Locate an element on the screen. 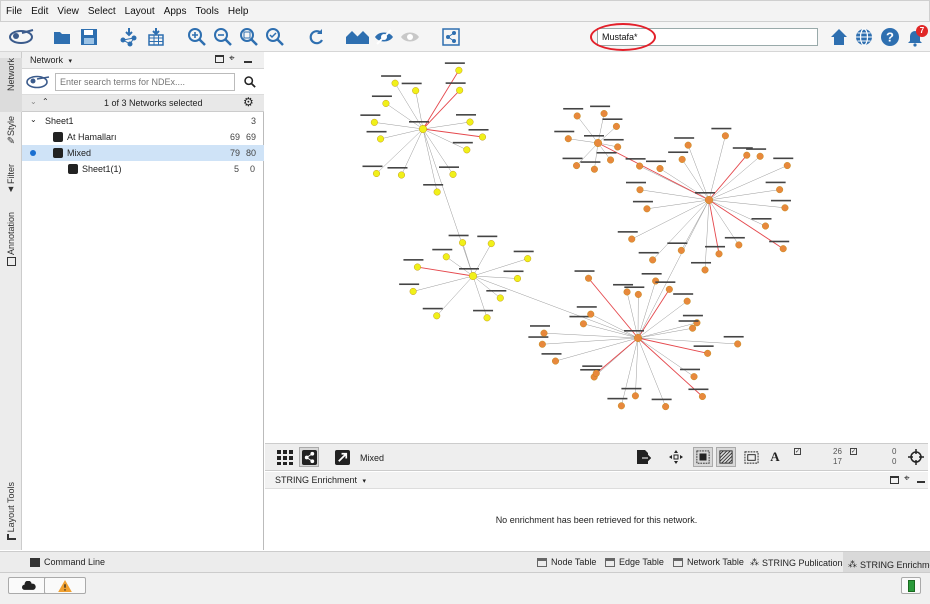 This screenshot has width=930, height=604. globe-icon is located at coordinates (864, 37).